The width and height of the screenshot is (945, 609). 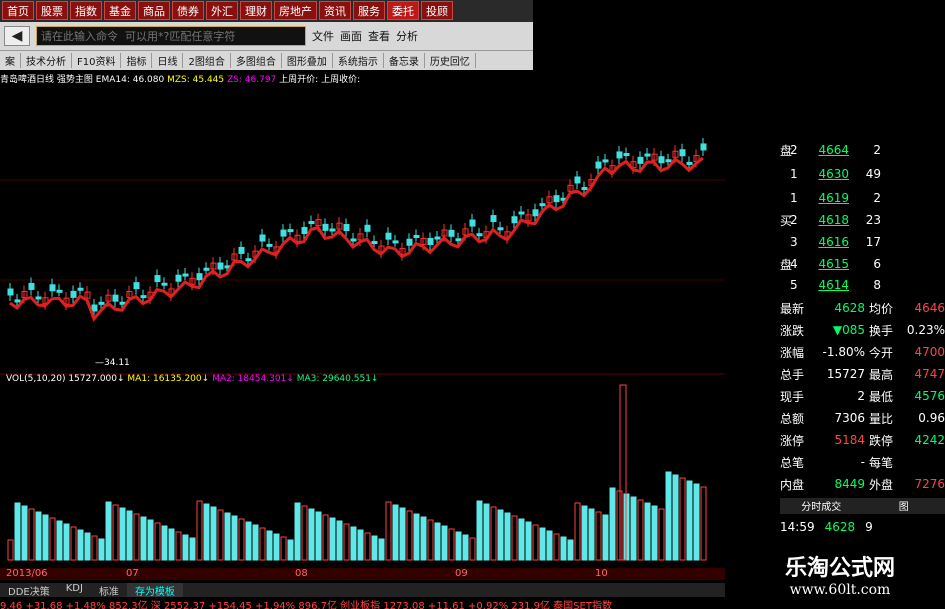 What do you see at coordinates (826, 150) in the screenshot?
I see `order-price: 4664` at bounding box center [826, 150].